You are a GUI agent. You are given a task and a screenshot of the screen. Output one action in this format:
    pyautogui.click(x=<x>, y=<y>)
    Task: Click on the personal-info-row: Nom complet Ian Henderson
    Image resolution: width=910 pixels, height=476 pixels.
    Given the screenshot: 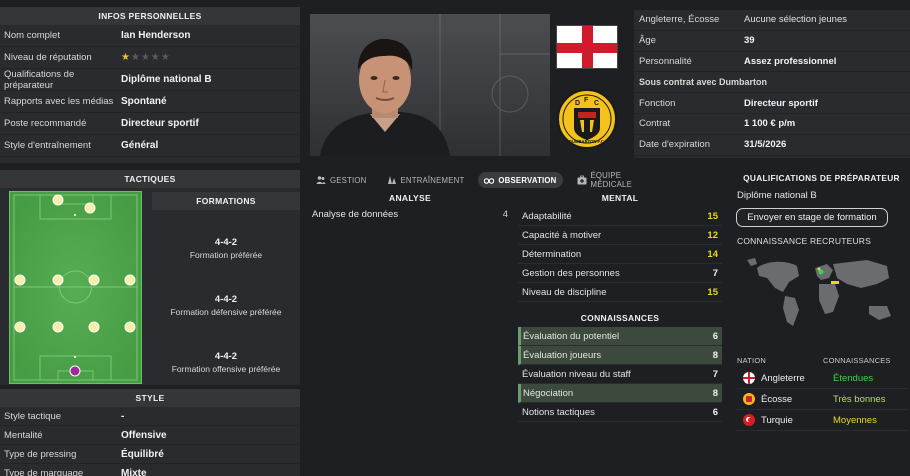 What is the action you would take?
    pyautogui.click(x=150, y=36)
    